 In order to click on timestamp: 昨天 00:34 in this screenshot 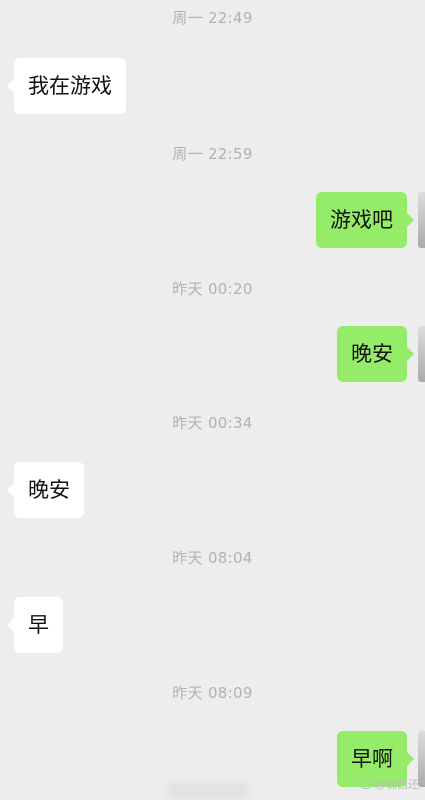, I will do `click(212, 423)`.